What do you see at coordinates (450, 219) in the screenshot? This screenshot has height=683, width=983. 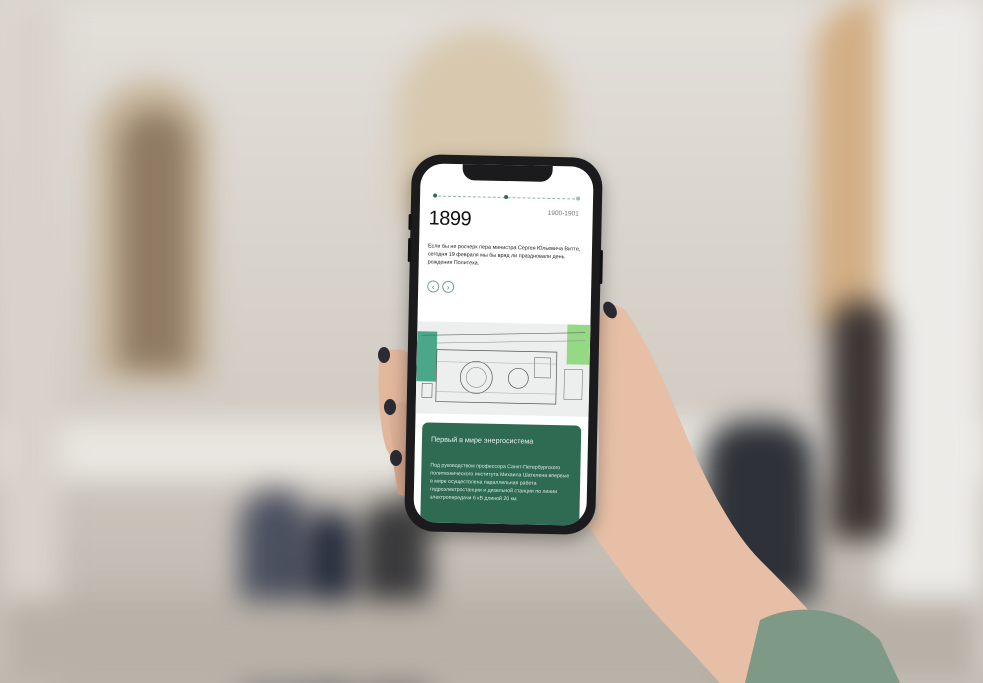 I see `year-title: 1899` at bounding box center [450, 219].